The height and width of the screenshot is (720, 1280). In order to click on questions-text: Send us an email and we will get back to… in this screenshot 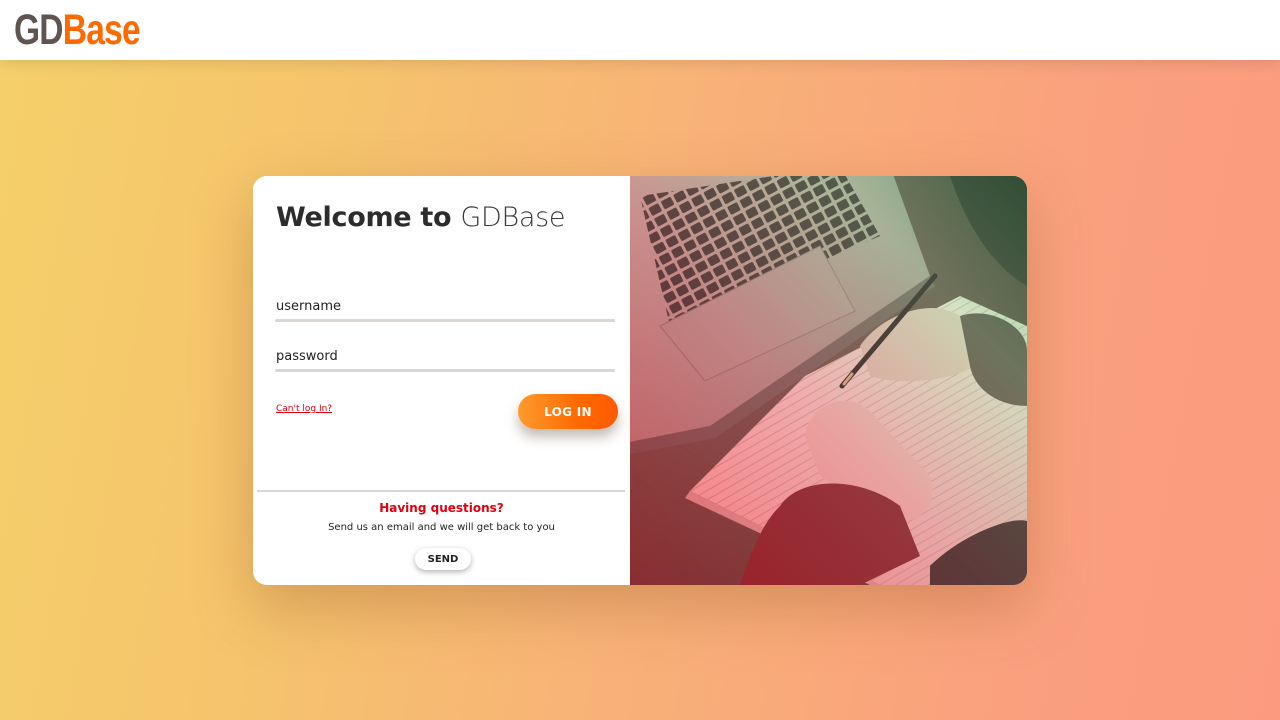, I will do `click(441, 527)`.